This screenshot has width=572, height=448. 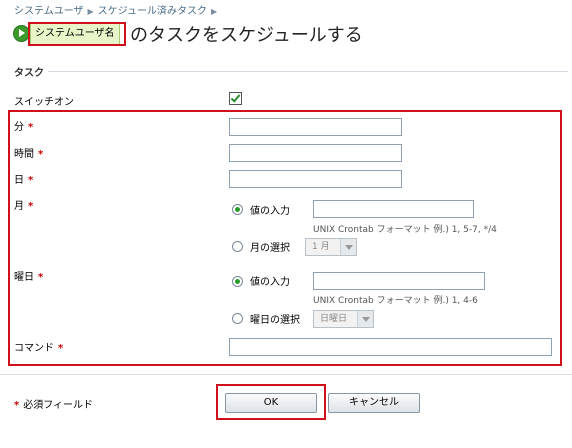 What do you see at coordinates (29, 73) in the screenshot?
I see `section-title: タスク` at bounding box center [29, 73].